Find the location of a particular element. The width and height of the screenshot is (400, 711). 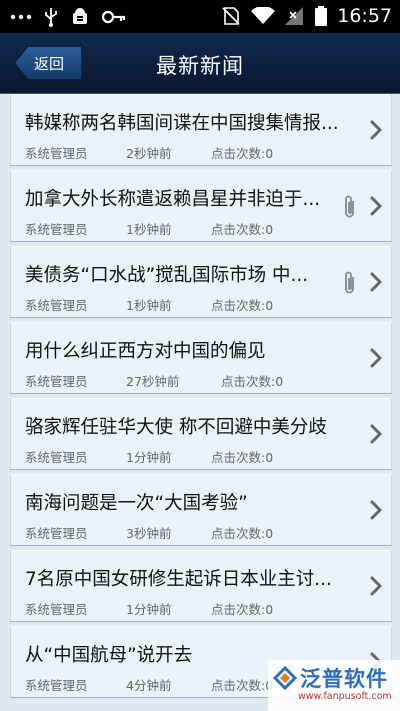

news-title: 骆家辉任驻华大使 称不回避中美分歧 is located at coordinates (176, 427).